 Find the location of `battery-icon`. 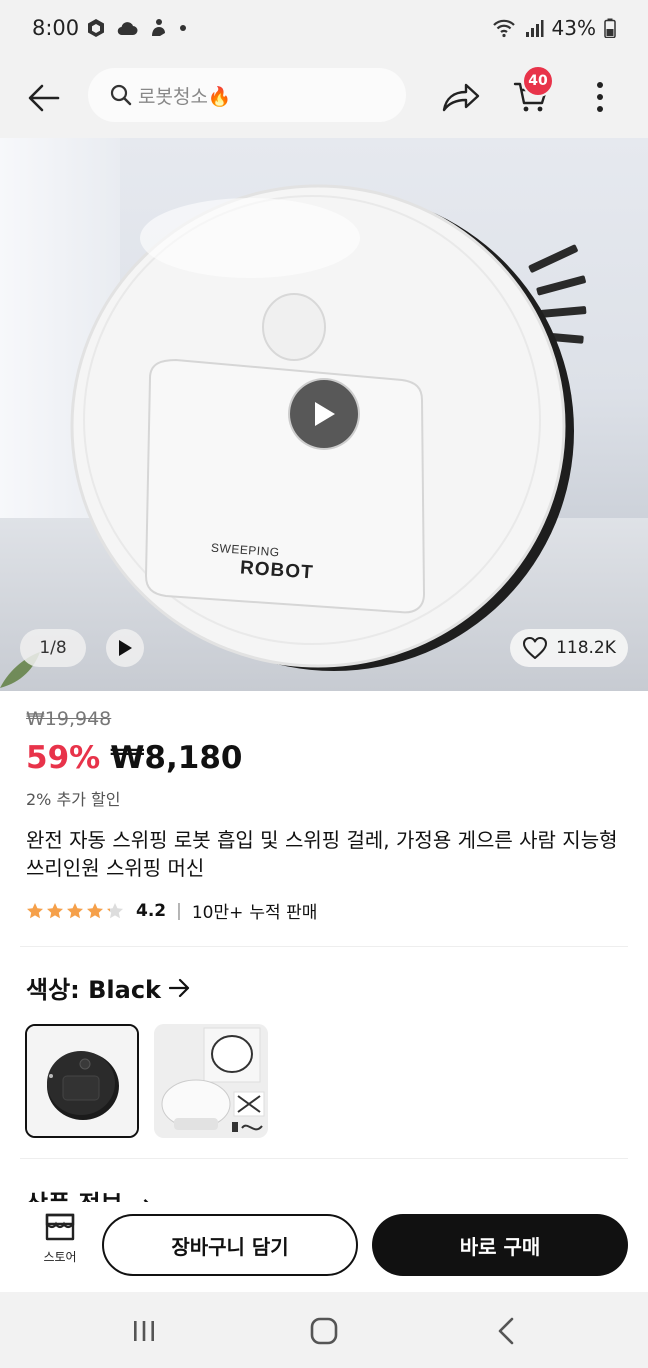

battery-icon is located at coordinates (610, 28).